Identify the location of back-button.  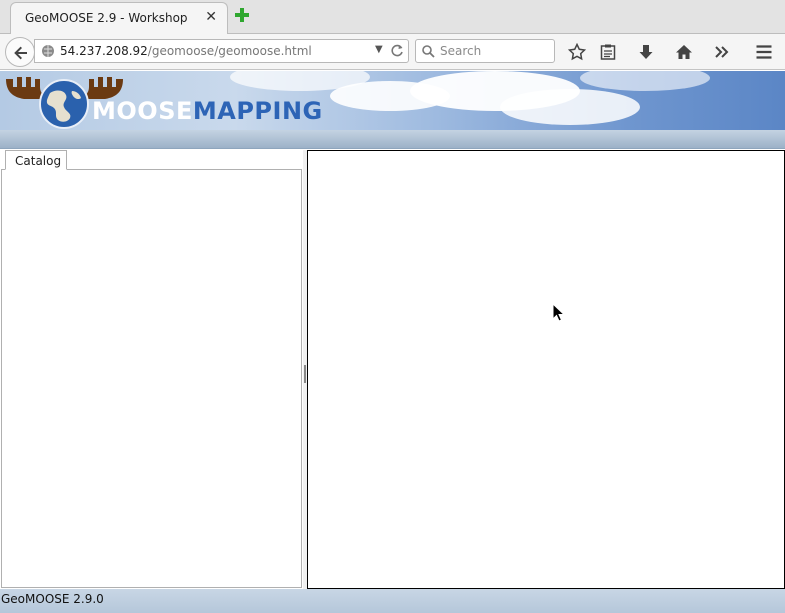
(20, 52).